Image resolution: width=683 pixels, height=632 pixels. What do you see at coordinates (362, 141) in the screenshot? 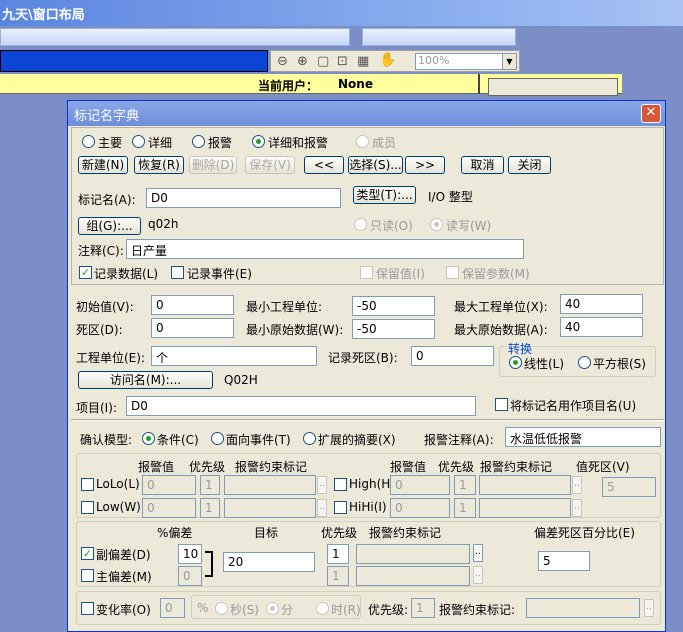
I see `mode-member-radio` at bounding box center [362, 141].